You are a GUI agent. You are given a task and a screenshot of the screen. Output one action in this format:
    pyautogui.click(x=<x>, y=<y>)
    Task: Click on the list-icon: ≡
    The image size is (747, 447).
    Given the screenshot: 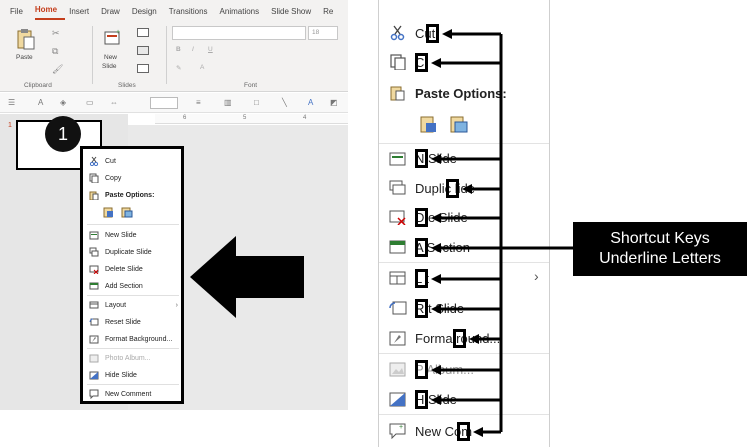 What is the action you would take?
    pyautogui.click(x=198, y=102)
    